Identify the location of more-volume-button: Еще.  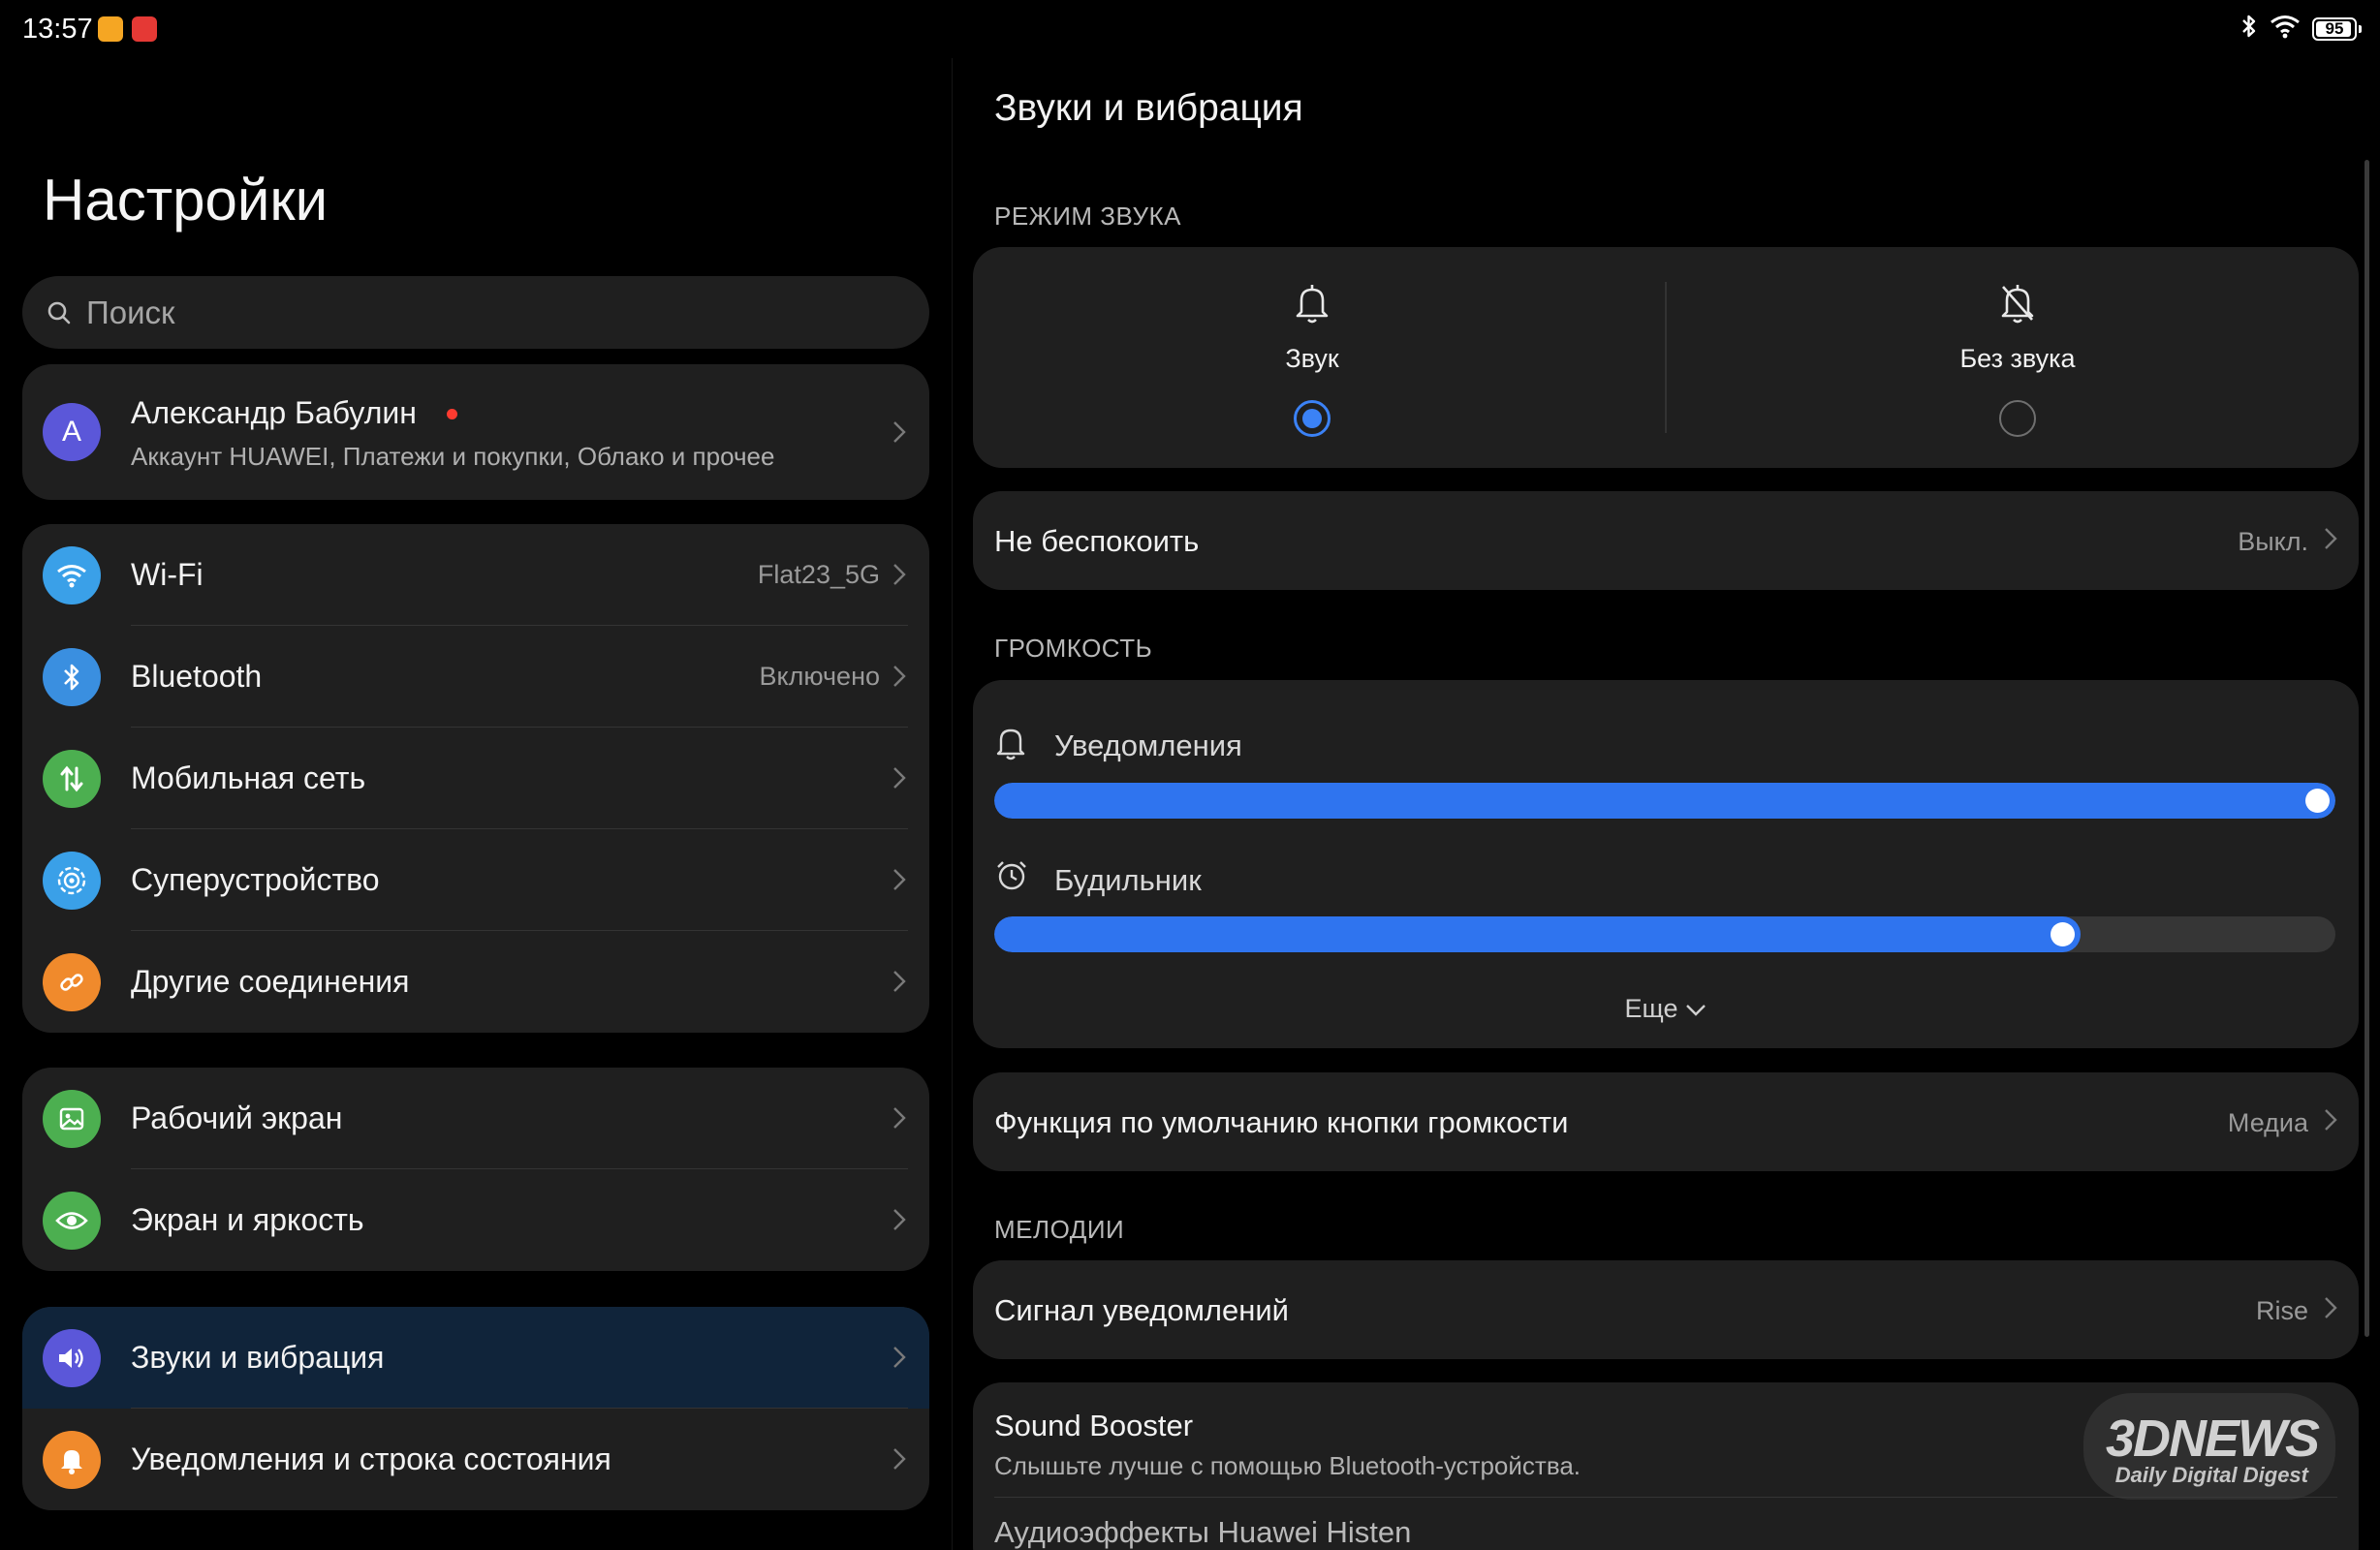
(1666, 1009).